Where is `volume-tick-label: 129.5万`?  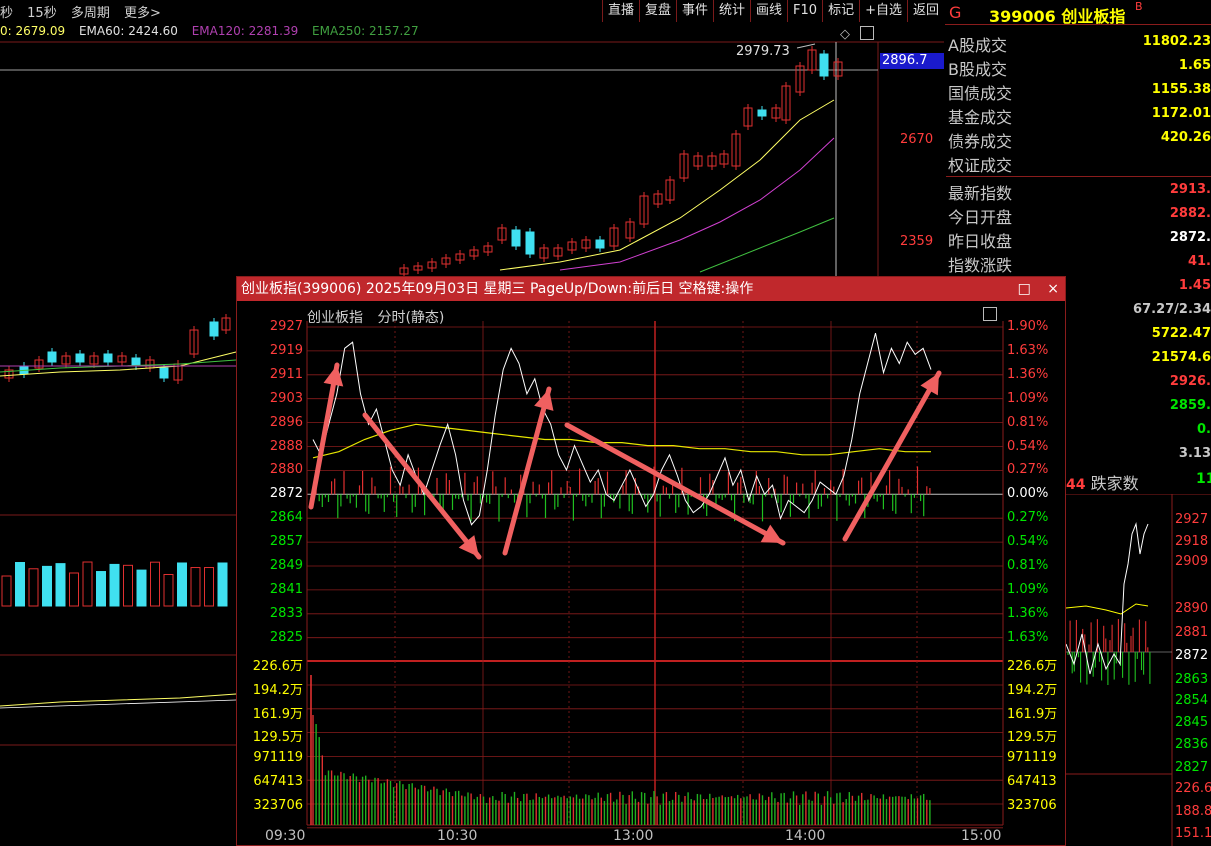
volume-tick-label: 129.5万 is located at coordinates (277, 738).